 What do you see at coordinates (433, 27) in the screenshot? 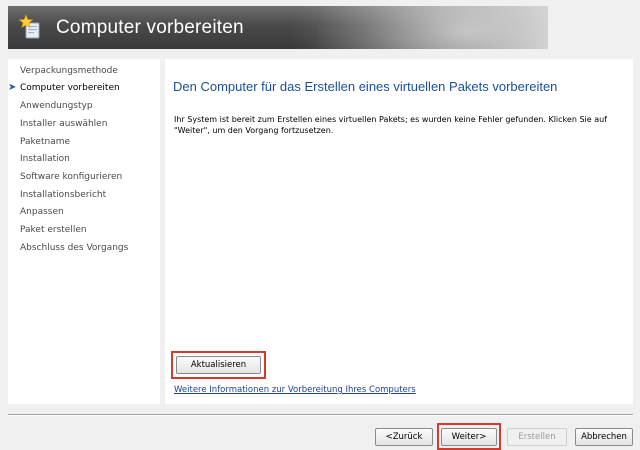
I see `banner-gradient` at bounding box center [433, 27].